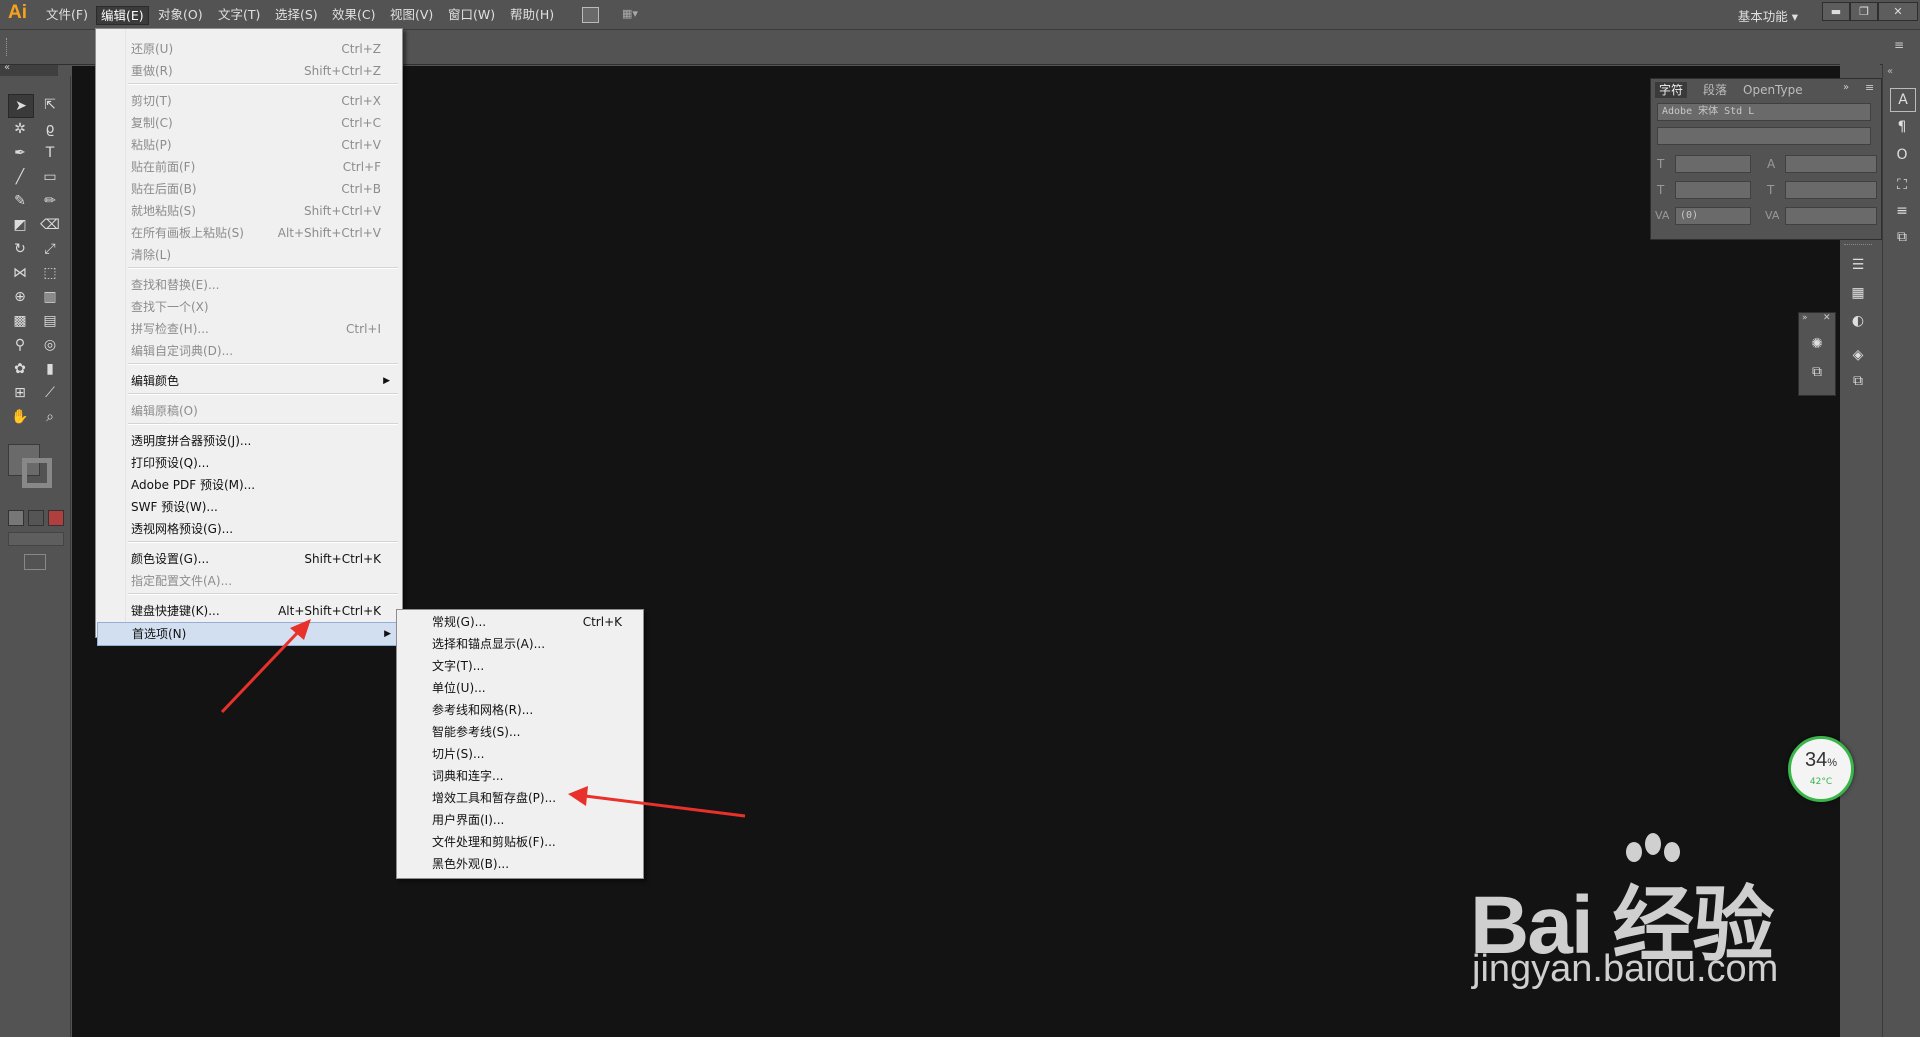 The height and width of the screenshot is (1037, 1920). What do you see at coordinates (657, 802) in the screenshot?
I see `arrow-to-plugins-scratch` at bounding box center [657, 802].